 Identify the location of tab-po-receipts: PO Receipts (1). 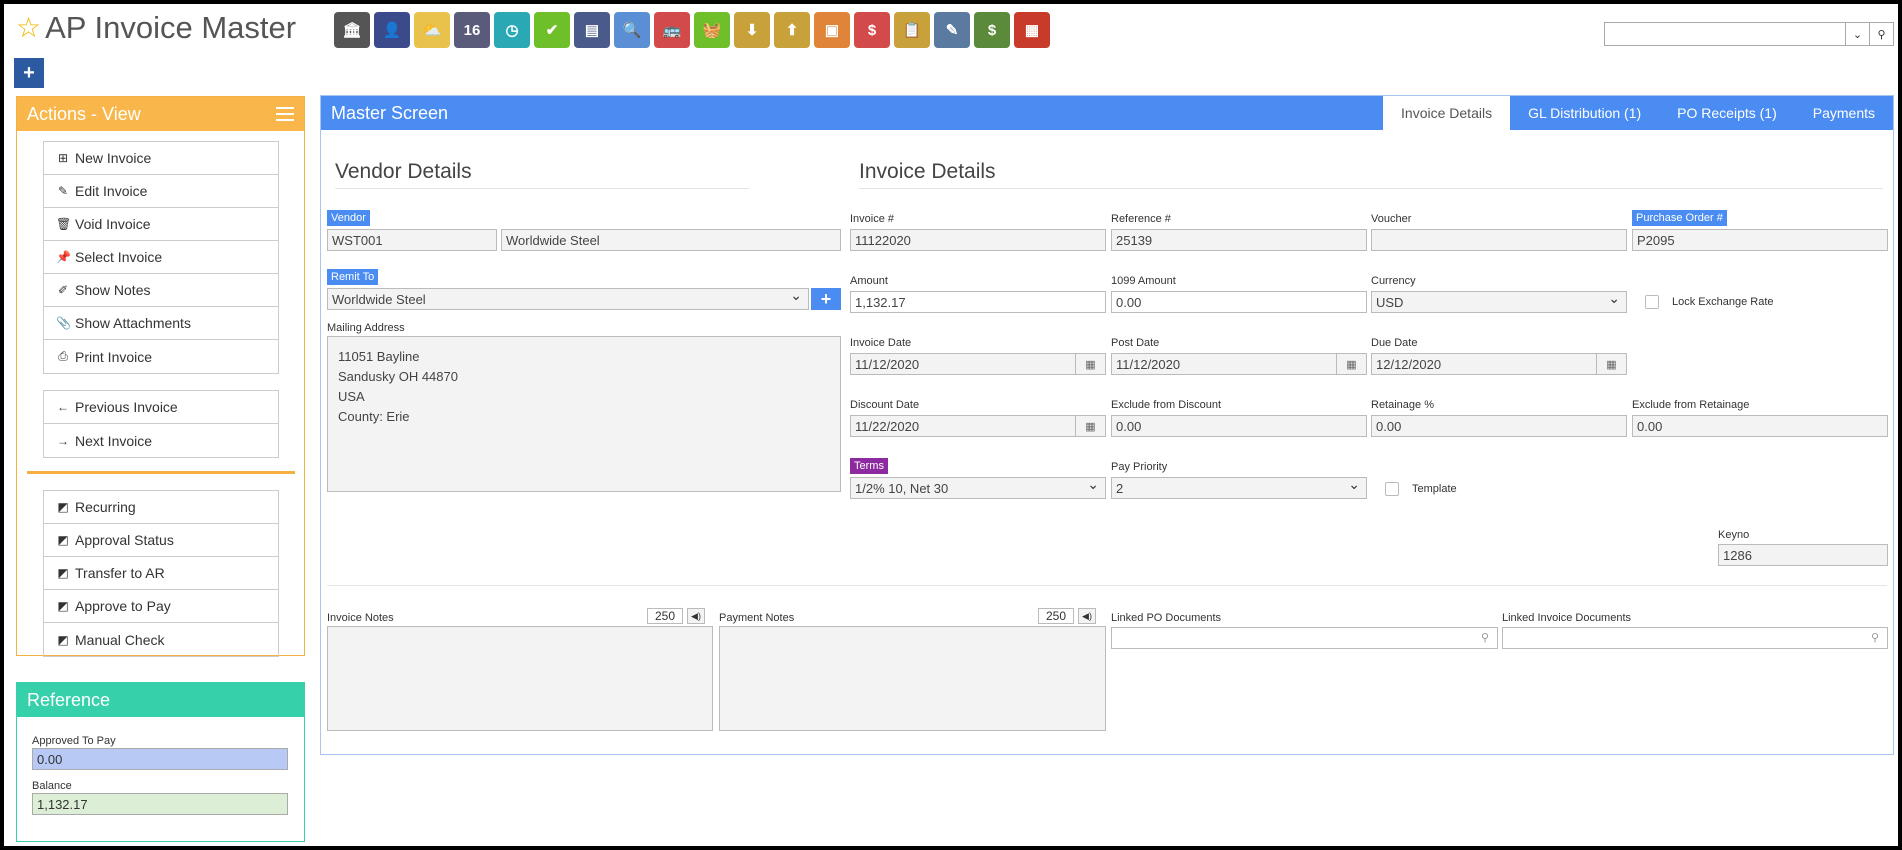
(1727, 113).